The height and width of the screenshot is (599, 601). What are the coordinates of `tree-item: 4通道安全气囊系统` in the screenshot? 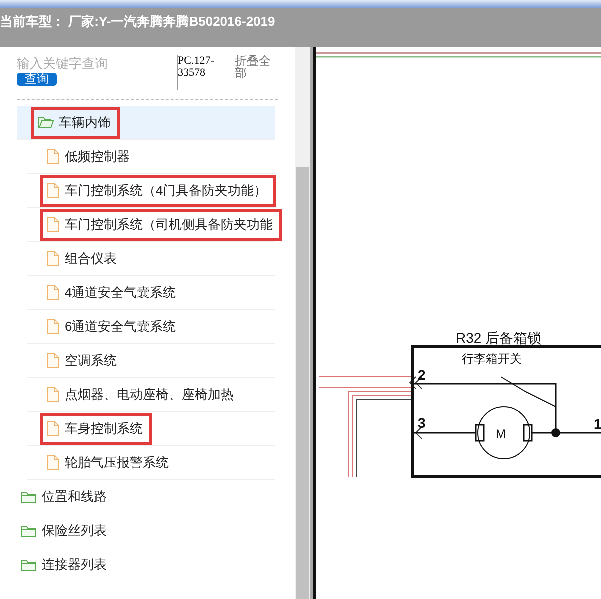 It's located at (112, 293).